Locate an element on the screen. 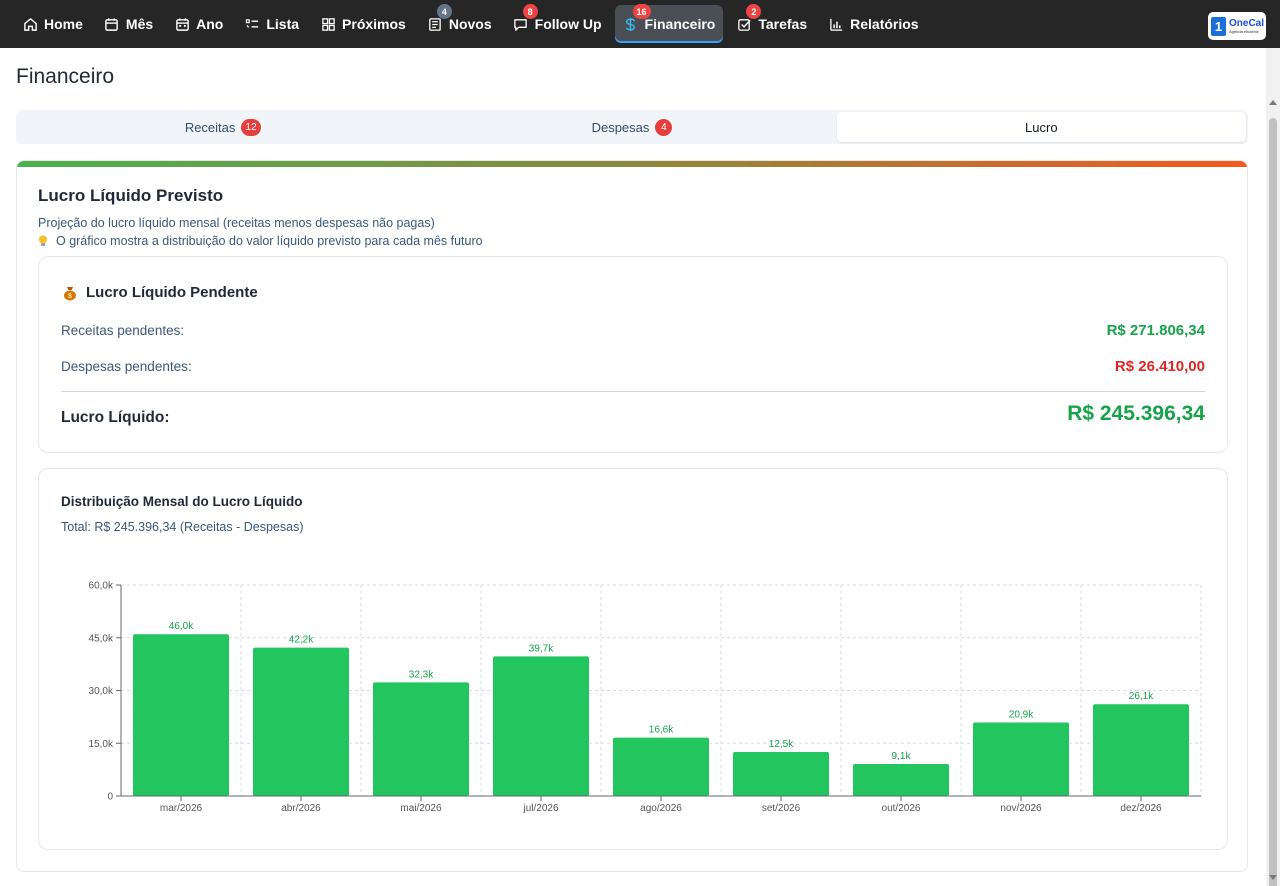 The height and width of the screenshot is (886, 1280). chat-icon is located at coordinates (521, 24).